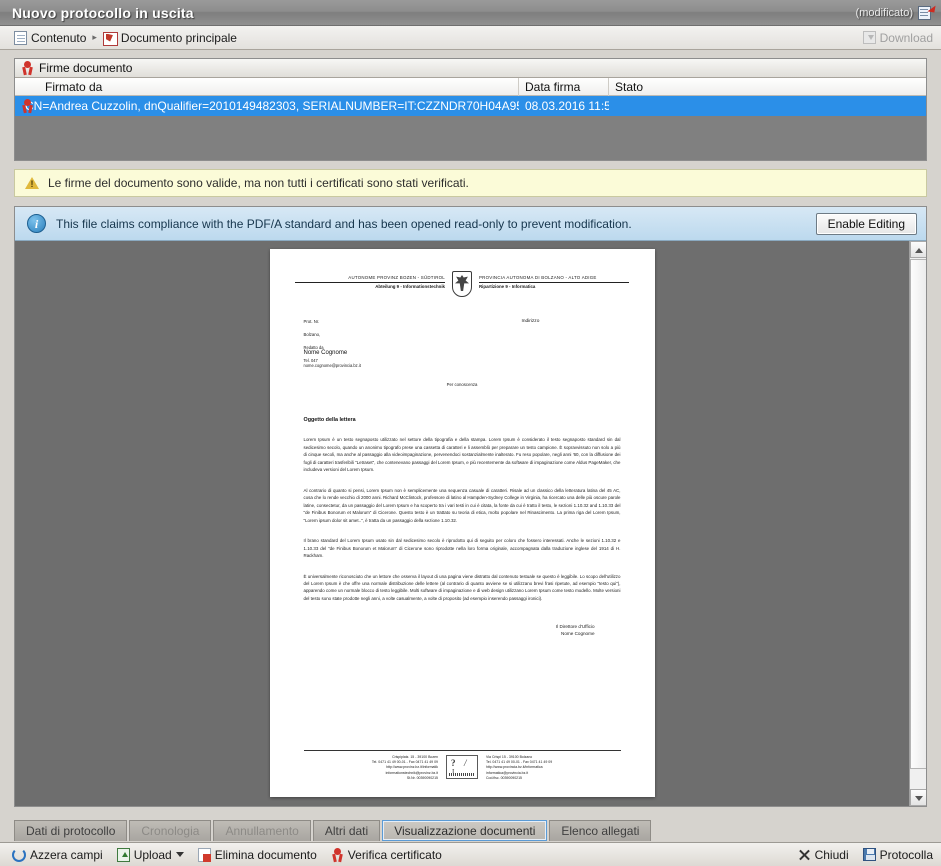 The width and height of the screenshot is (941, 866). Describe the element at coordinates (123, 854) in the screenshot. I see `upload-icon` at that location.